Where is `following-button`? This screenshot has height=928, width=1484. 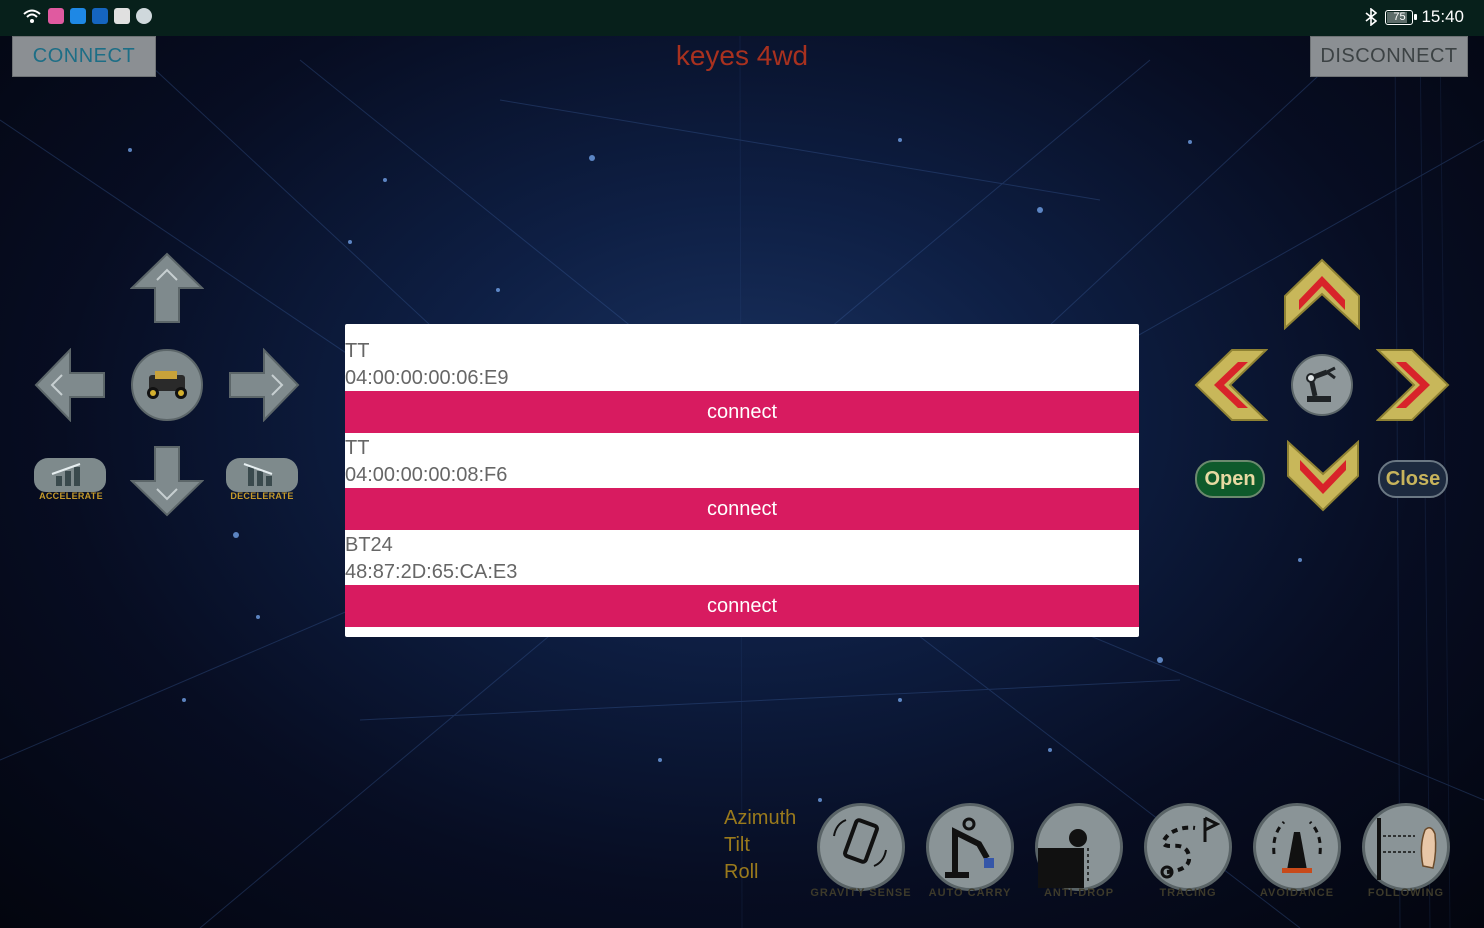 following-button is located at coordinates (1406, 847).